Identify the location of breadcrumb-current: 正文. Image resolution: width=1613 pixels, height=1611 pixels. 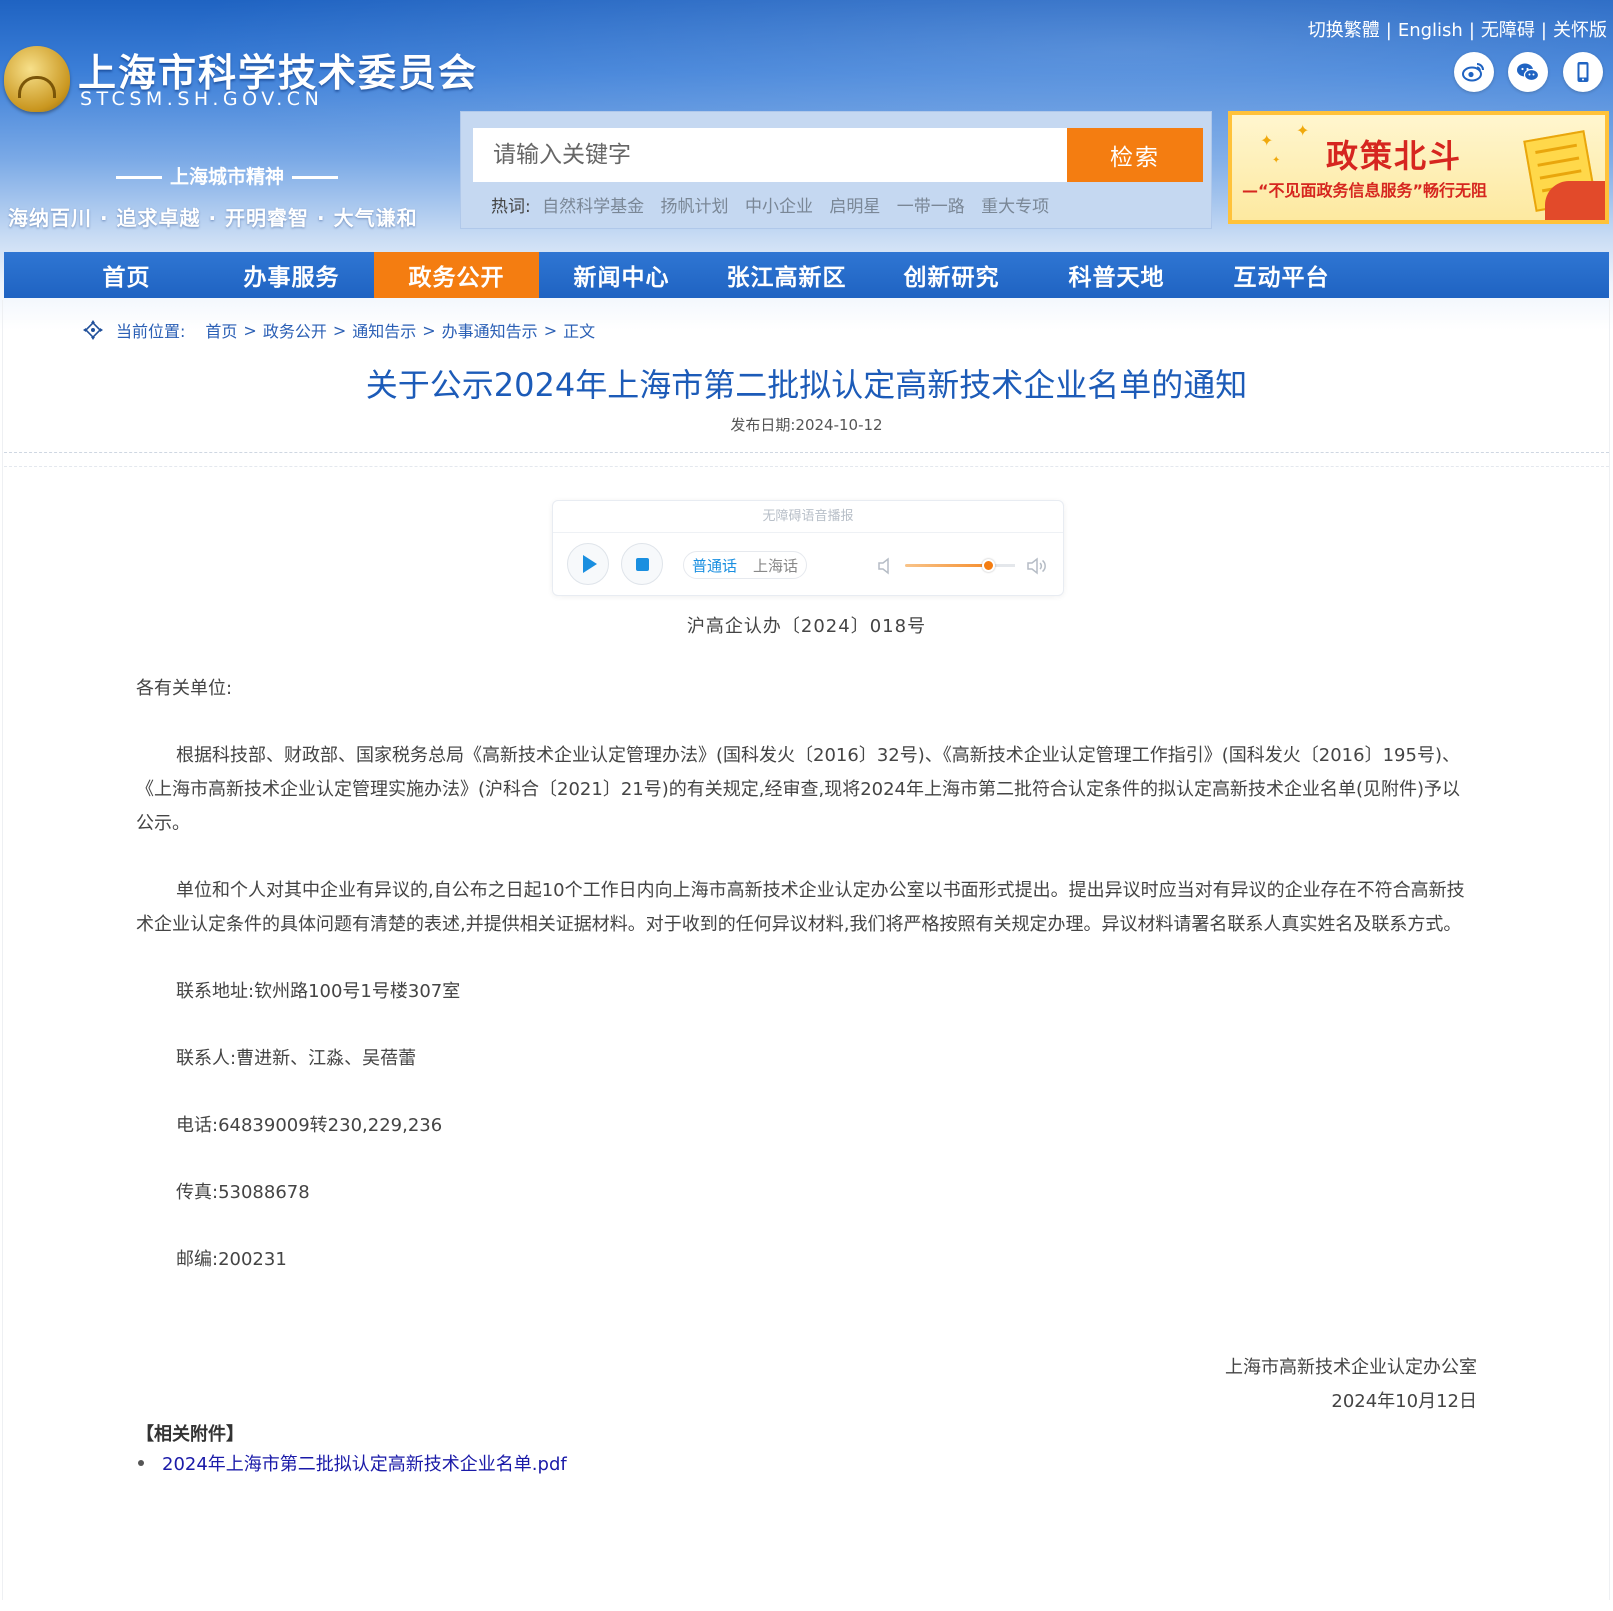
(579, 331).